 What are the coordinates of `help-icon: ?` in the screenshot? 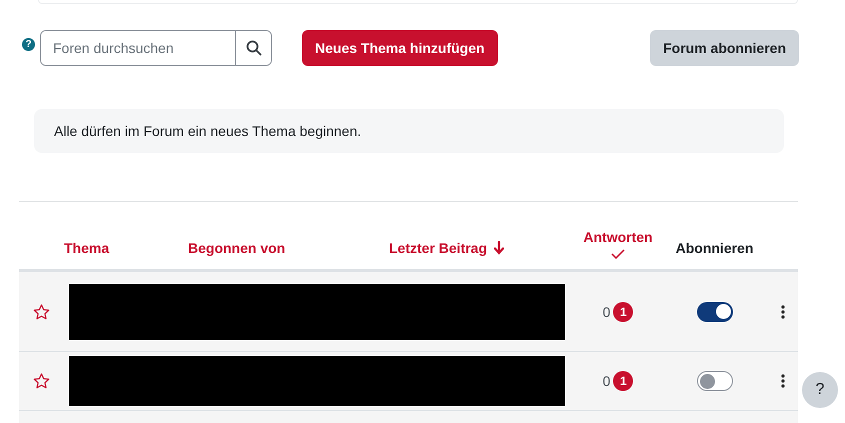 It's located at (28, 44).